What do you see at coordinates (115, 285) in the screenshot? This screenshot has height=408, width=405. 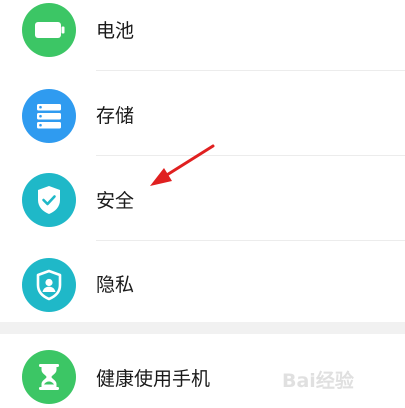 I see `settings-item-label: 隐私` at bounding box center [115, 285].